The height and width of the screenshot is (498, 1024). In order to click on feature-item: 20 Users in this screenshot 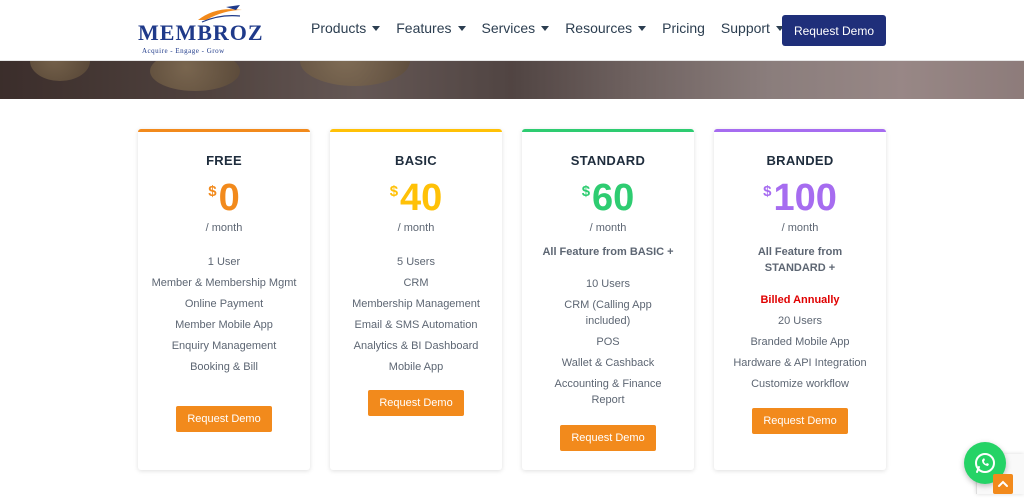, I will do `click(800, 321)`.